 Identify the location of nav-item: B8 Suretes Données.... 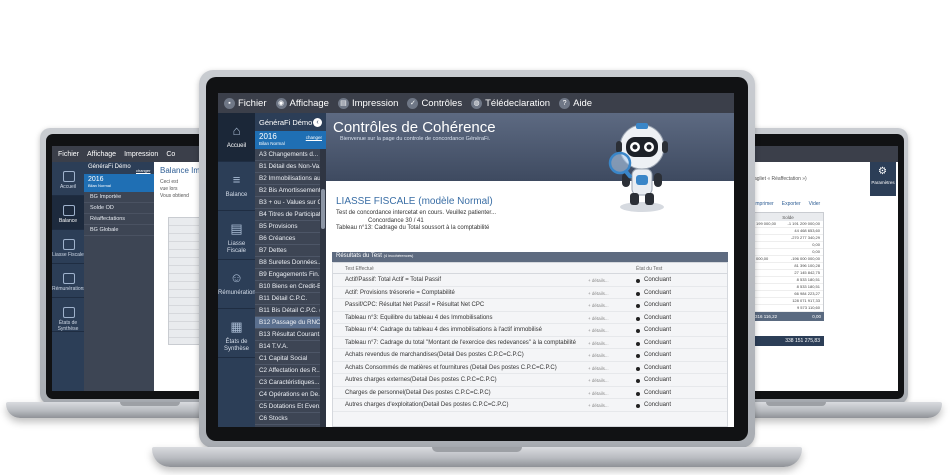
(287, 263).